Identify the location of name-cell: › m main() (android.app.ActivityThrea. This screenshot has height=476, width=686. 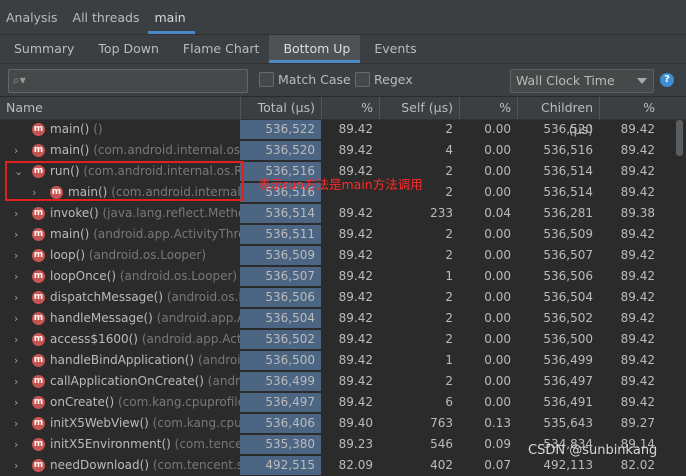
(120, 234).